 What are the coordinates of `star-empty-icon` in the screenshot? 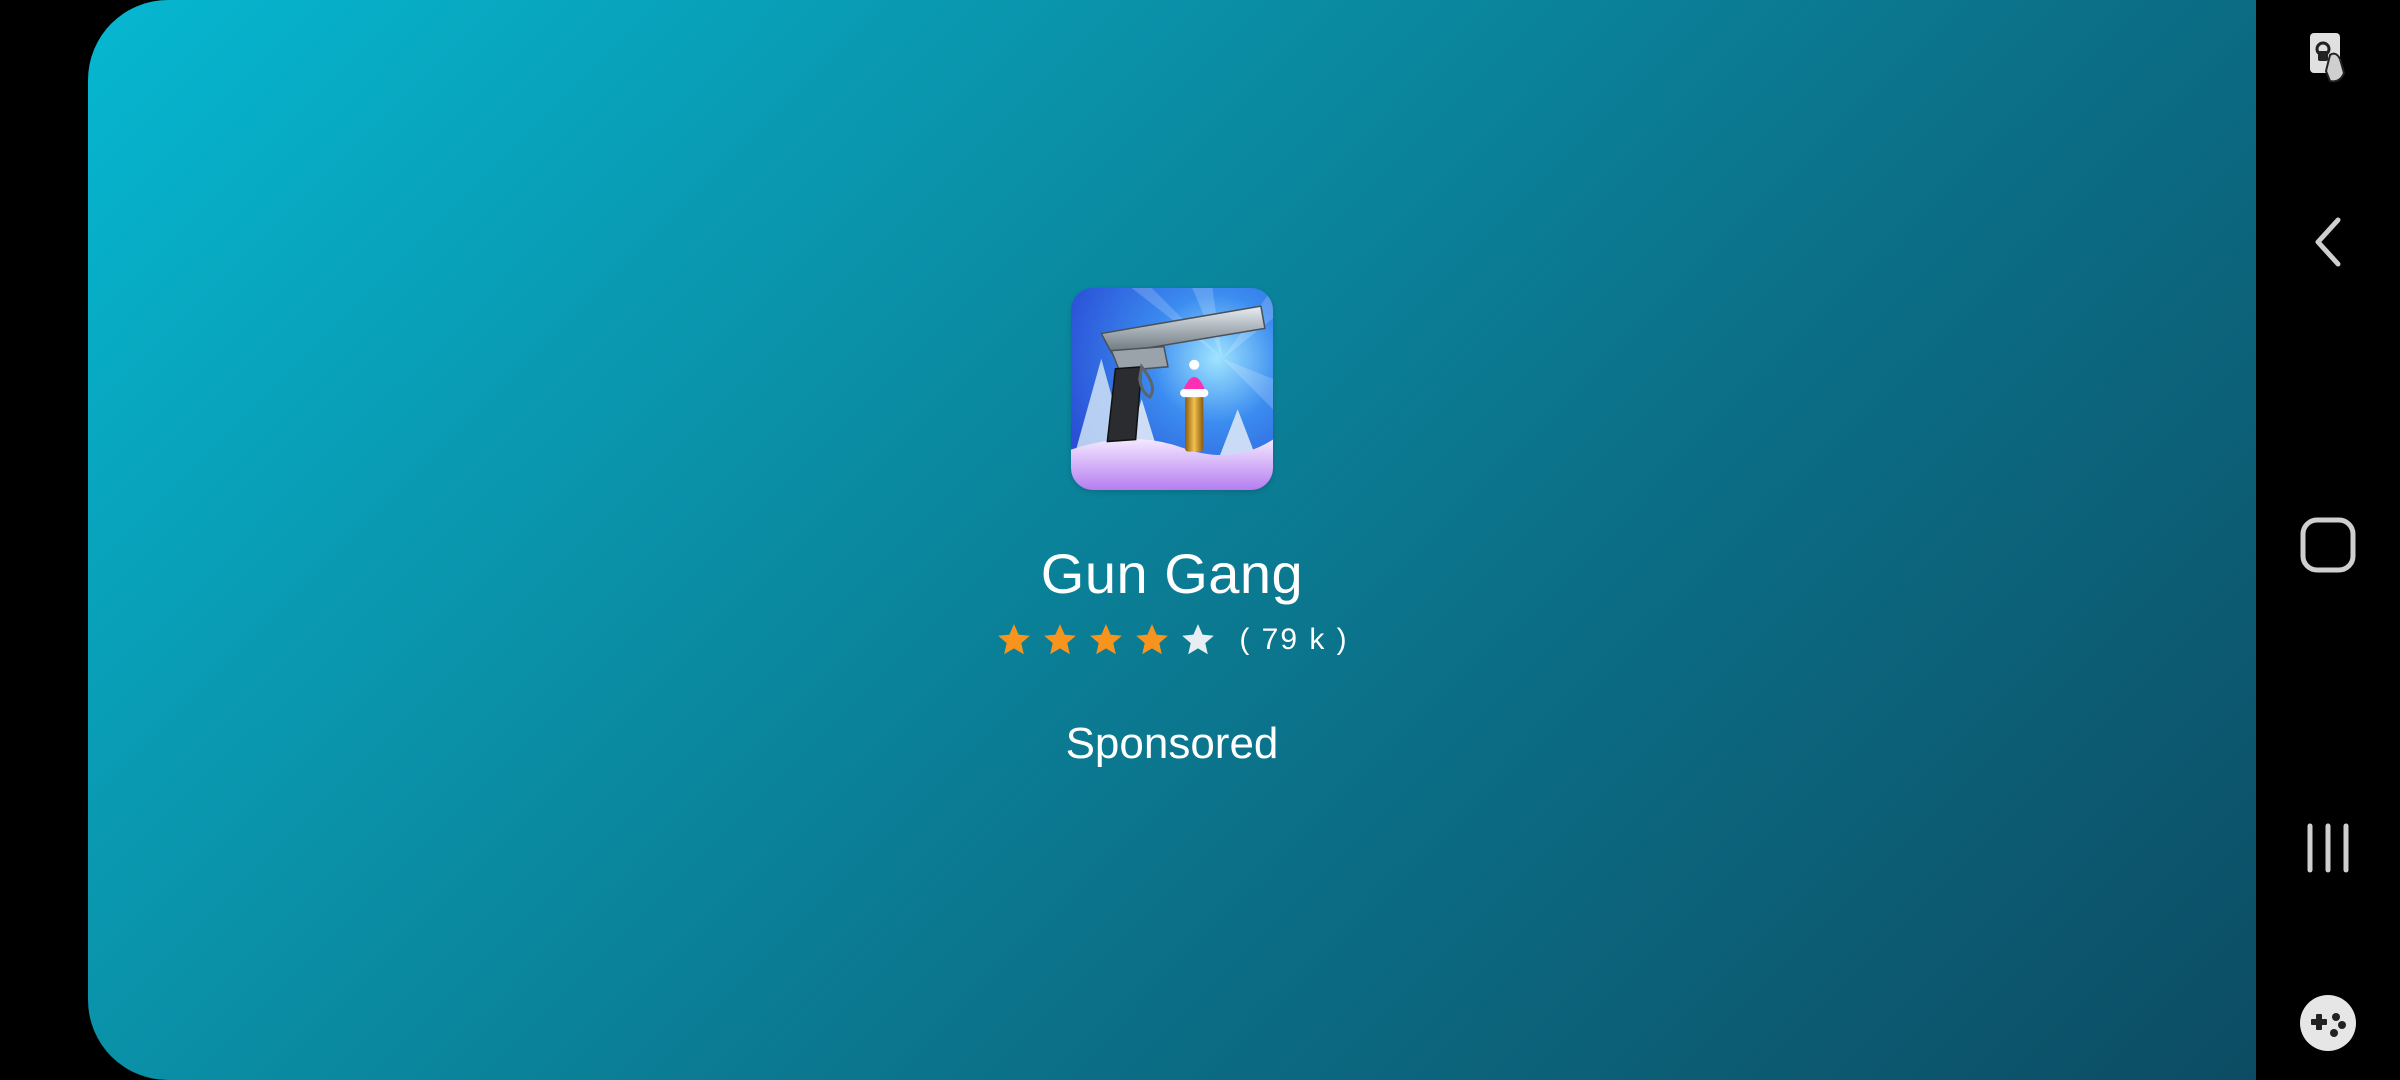 It's located at (1198, 640).